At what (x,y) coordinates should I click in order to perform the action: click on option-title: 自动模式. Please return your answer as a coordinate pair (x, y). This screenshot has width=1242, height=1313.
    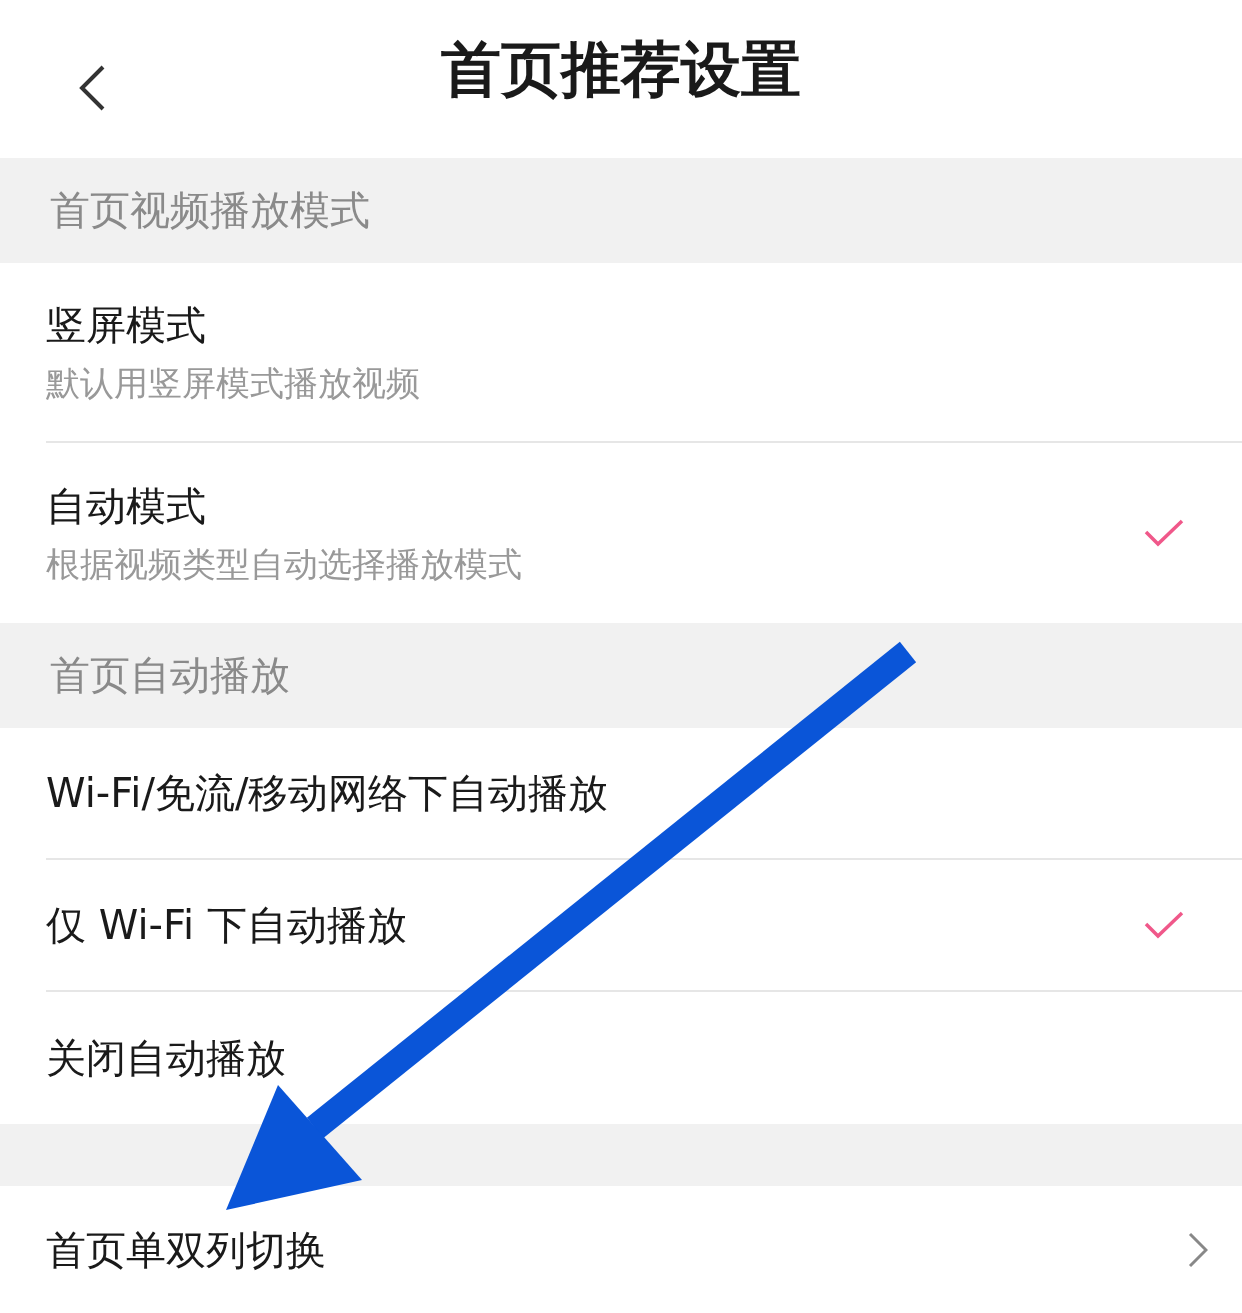
    Looking at the image, I should click on (126, 506).